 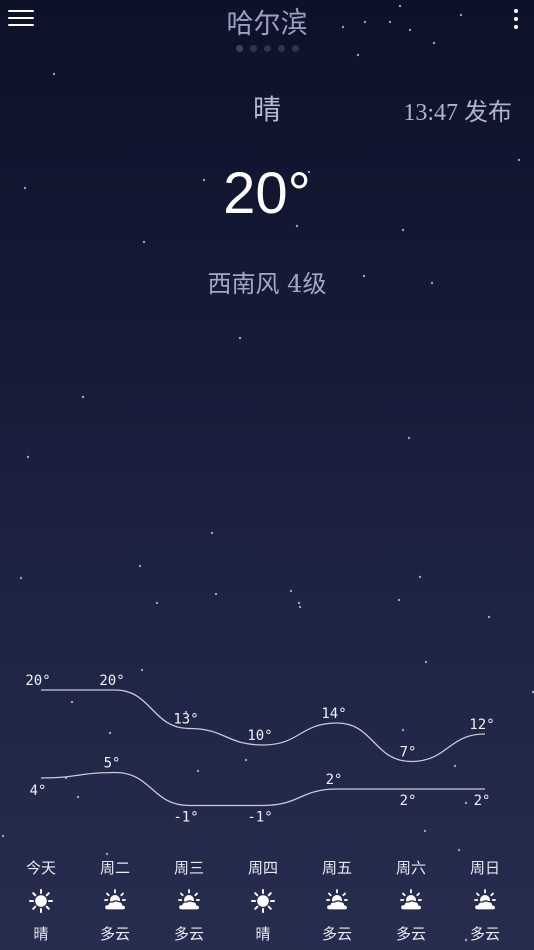 What do you see at coordinates (262, 868) in the screenshot?
I see `day-label: 周四` at bounding box center [262, 868].